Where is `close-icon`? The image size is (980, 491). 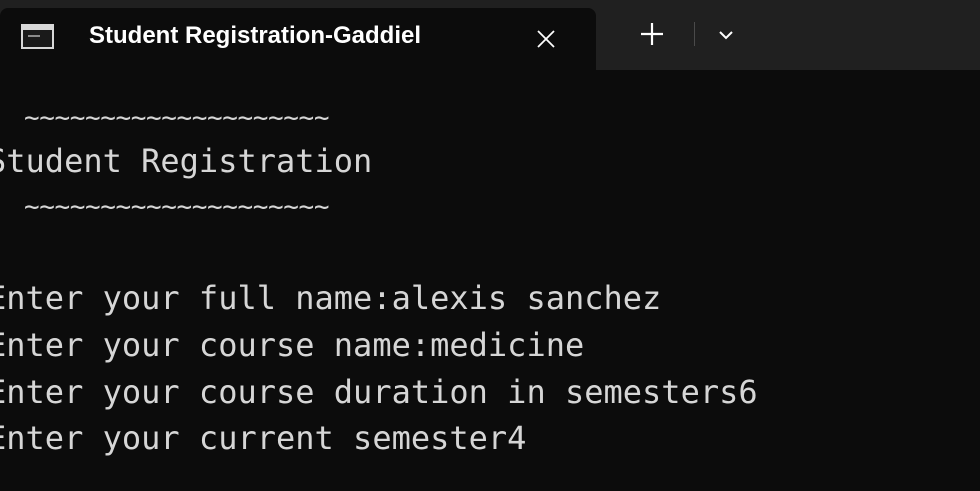 close-icon is located at coordinates (546, 39).